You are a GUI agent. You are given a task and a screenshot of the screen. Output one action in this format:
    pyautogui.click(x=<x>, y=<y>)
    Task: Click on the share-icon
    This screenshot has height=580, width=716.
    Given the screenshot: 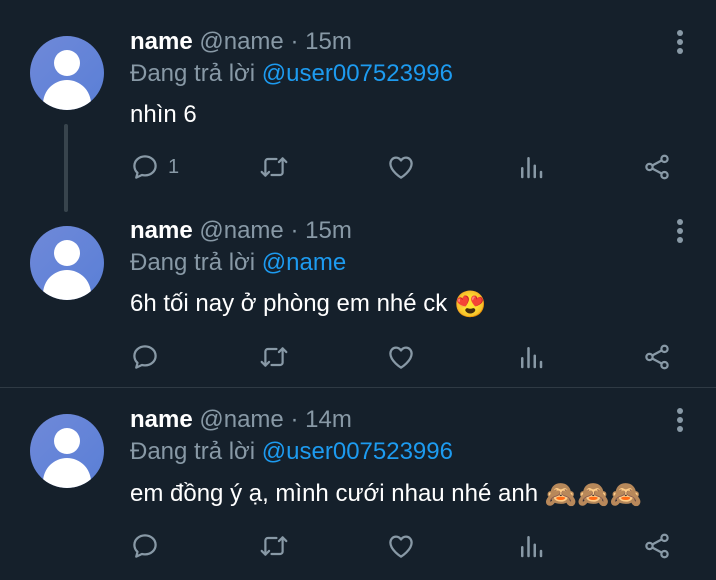 What is the action you would take?
    pyautogui.click(x=657, y=546)
    